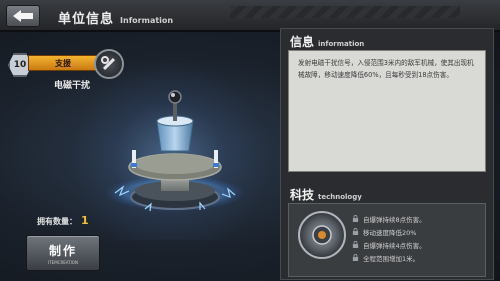 This screenshot has height=281, width=500. I want to click on tech-core-icon, so click(322, 235).